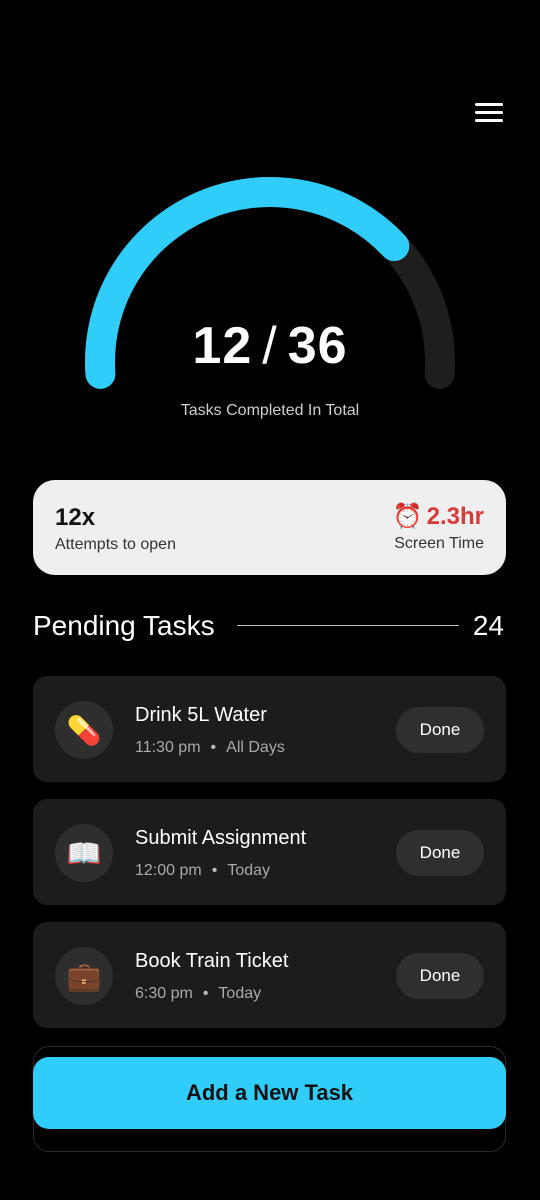 The image size is (540, 1200). I want to click on header-divider, so click(348, 625).